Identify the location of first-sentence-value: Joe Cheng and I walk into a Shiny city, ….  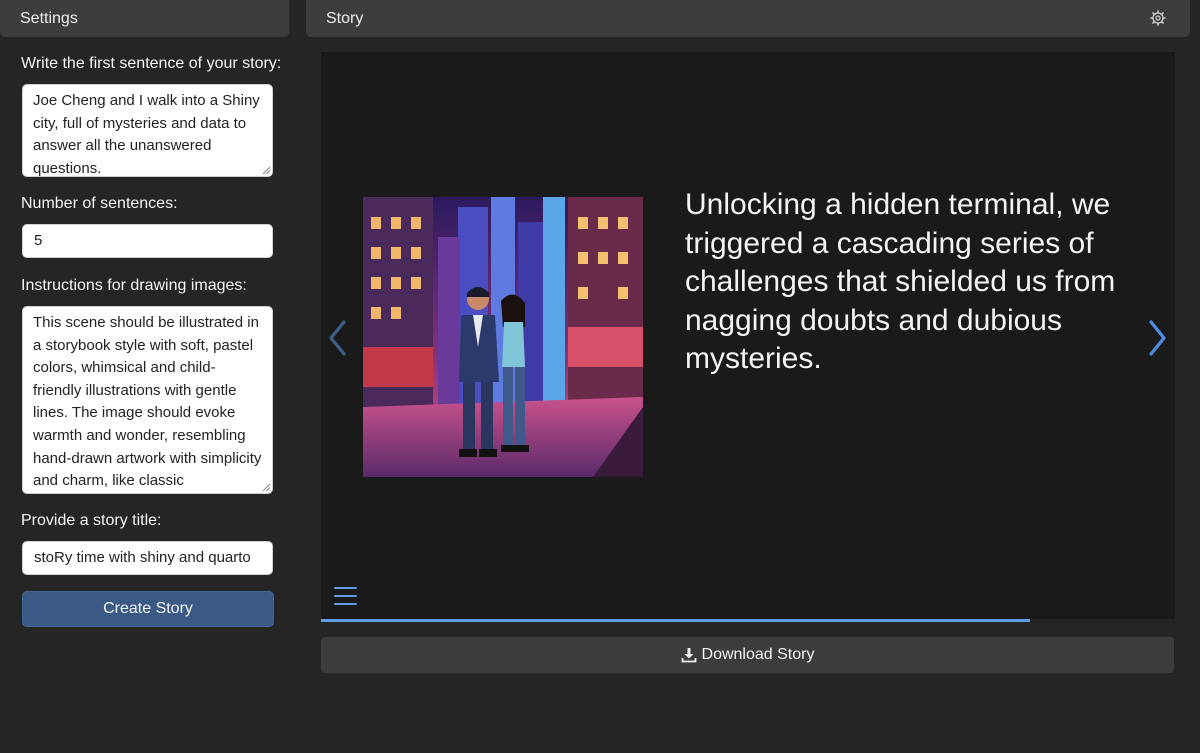
(146, 134).